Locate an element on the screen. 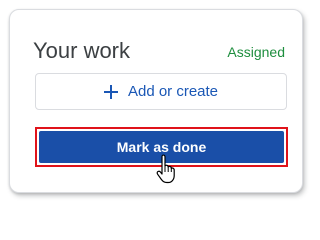  assignment-status: Assigned is located at coordinates (256, 52).